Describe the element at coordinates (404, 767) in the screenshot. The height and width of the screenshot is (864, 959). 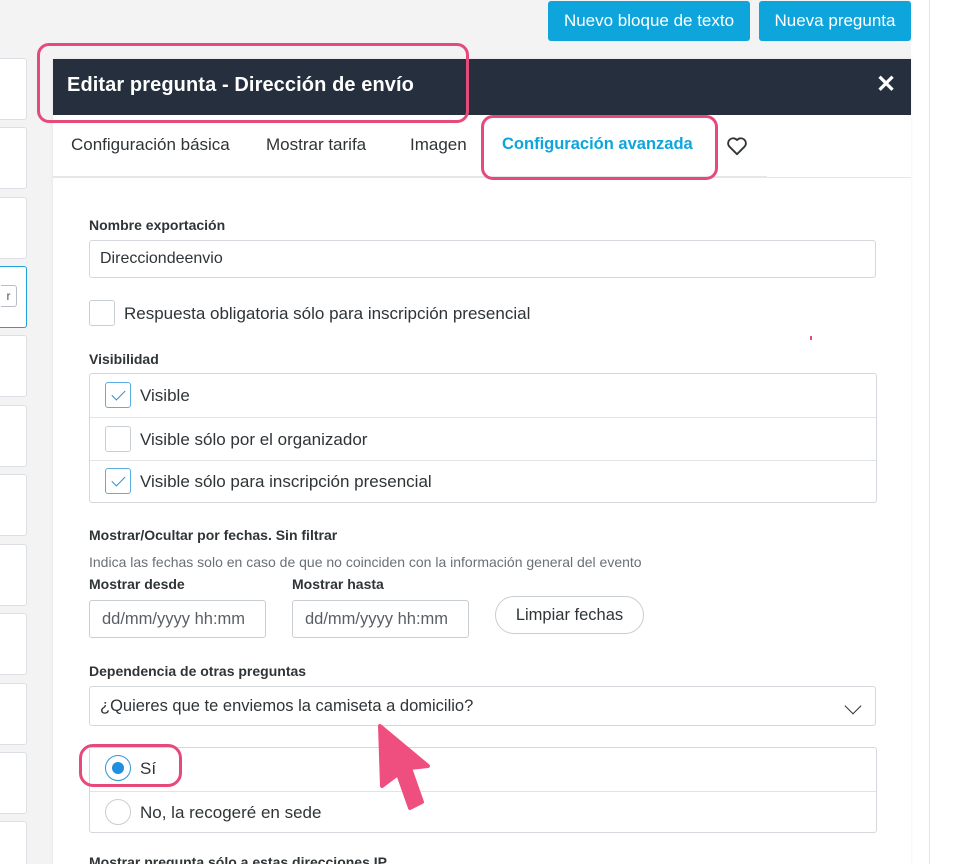
I see `pointer-arrow-icon` at that location.